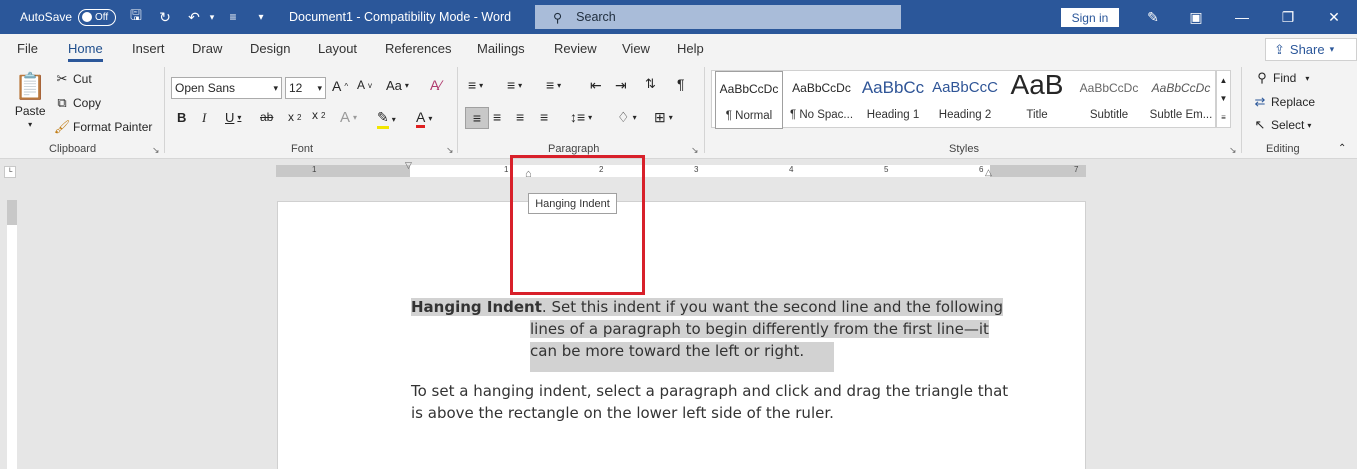  What do you see at coordinates (1260, 124) in the screenshot?
I see `cursor-icon: ↖` at bounding box center [1260, 124].